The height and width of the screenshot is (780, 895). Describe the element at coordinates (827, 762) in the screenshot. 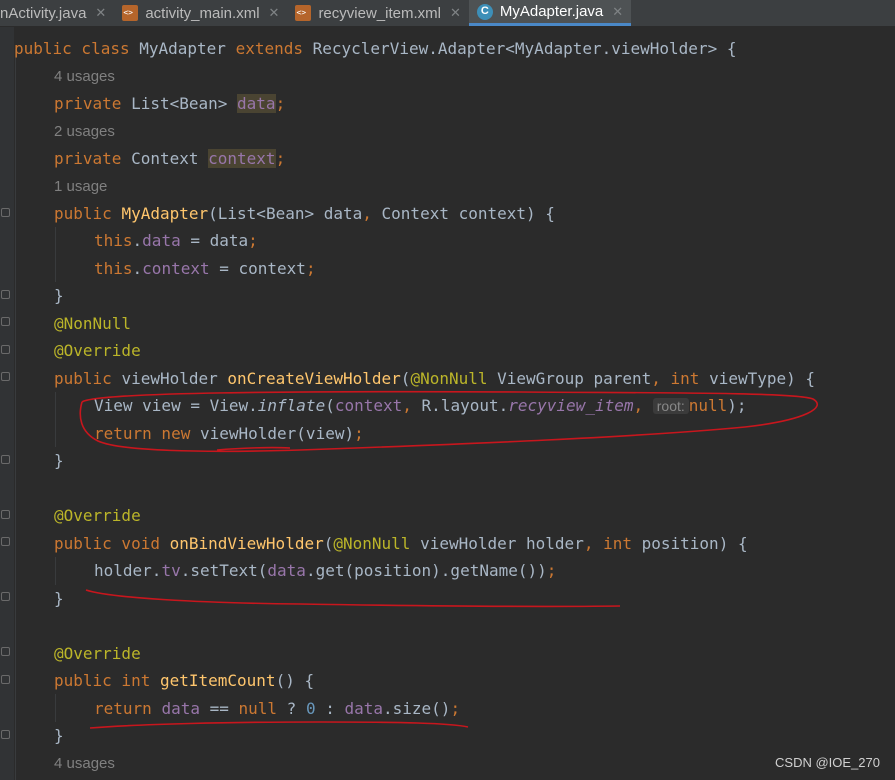

I see `watermark: CSDN @IOE_270` at that location.